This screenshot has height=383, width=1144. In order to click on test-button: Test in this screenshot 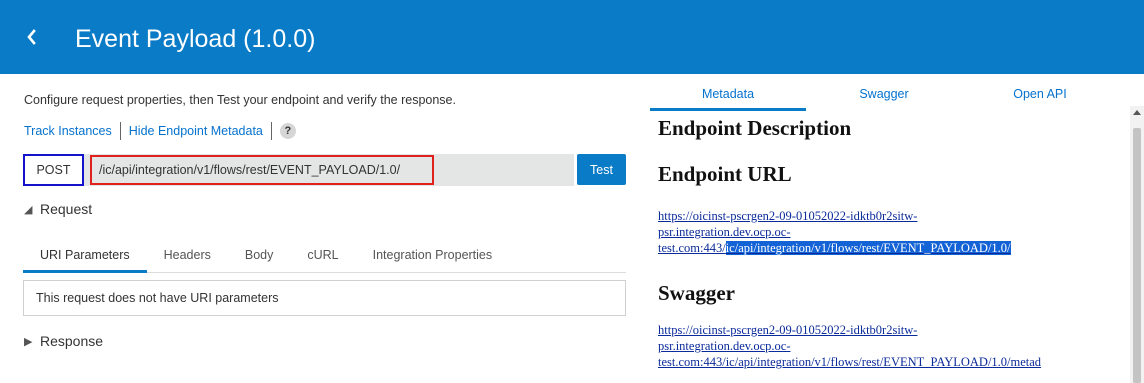, I will do `click(601, 169)`.